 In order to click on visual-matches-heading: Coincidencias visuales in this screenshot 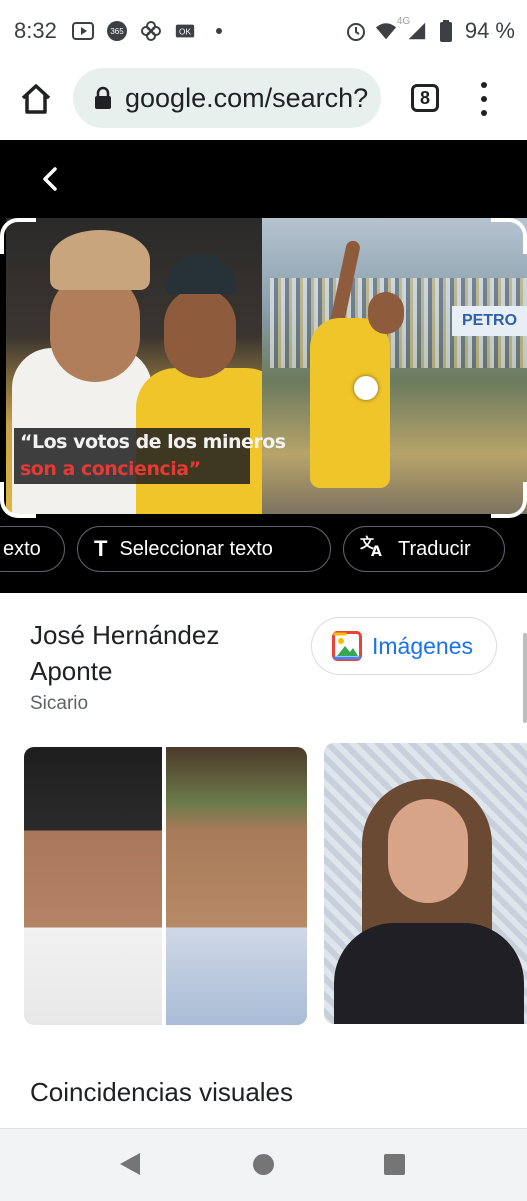, I will do `click(162, 1092)`.